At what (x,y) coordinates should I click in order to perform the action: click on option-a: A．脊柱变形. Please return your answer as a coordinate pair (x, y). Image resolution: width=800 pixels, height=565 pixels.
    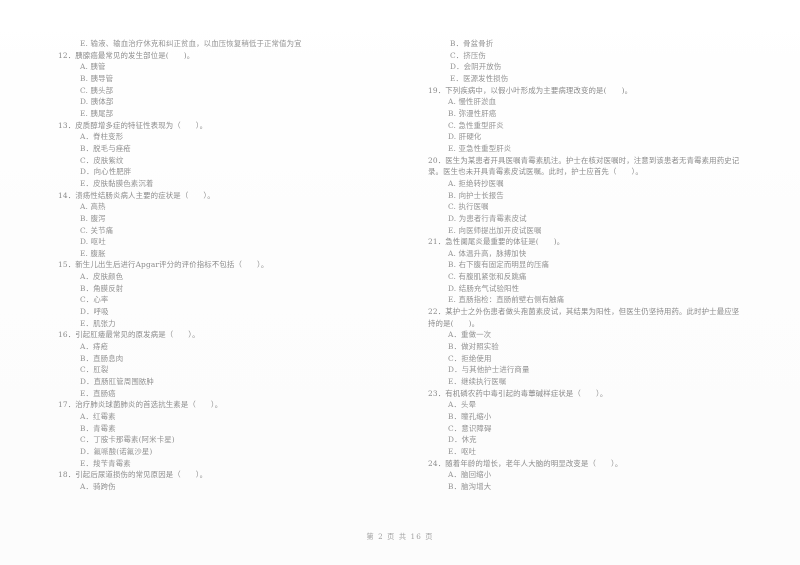
    Looking at the image, I should click on (102, 137).